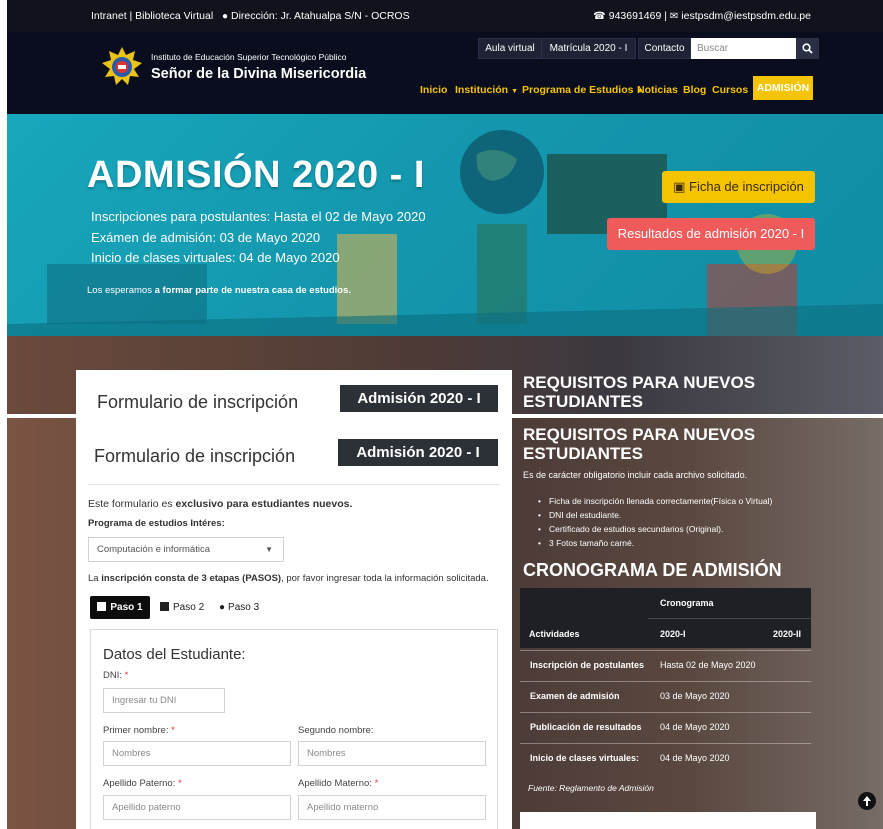 Image resolution: width=883 pixels, height=829 pixels. Describe the element at coordinates (582, 90) in the screenshot. I see `nav-programa: Programa de Estudios ▼` at that location.